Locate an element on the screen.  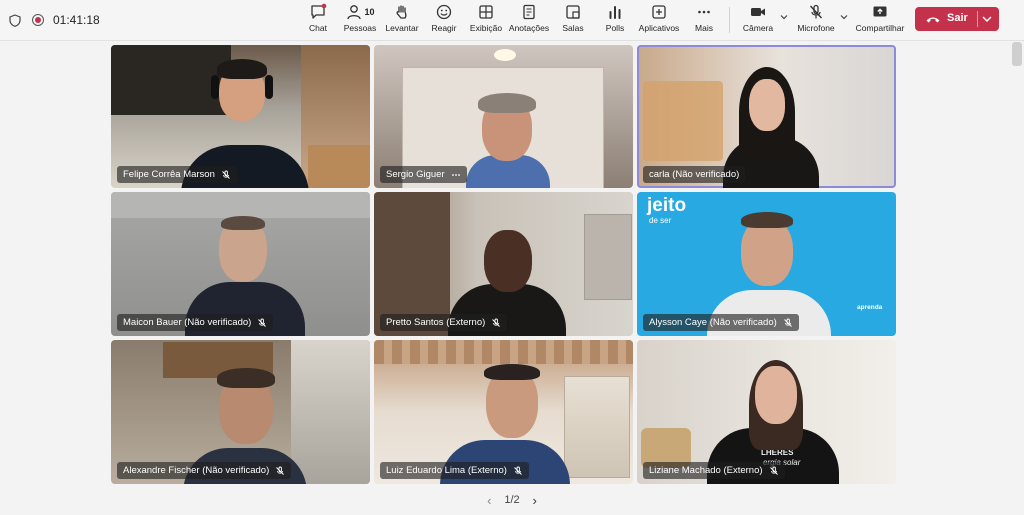
participant-name-bar: Liziane Machado (Externo) is located at coordinates (714, 470).